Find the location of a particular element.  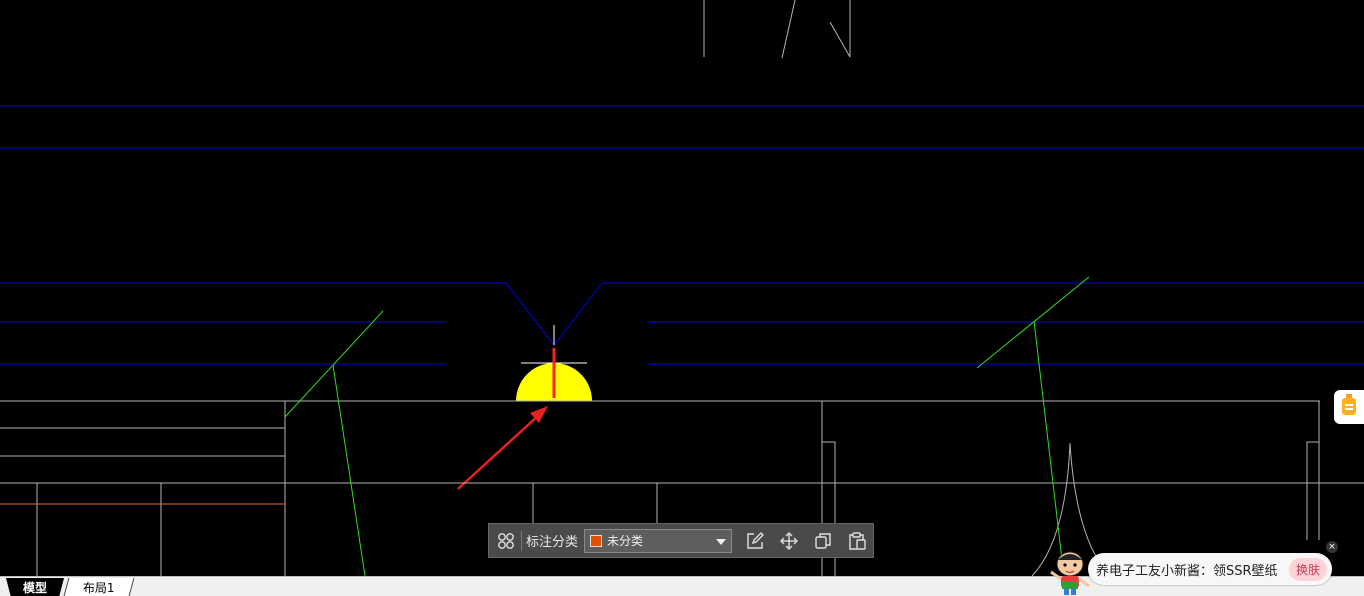

close-icon: × is located at coordinates (1332, 547).